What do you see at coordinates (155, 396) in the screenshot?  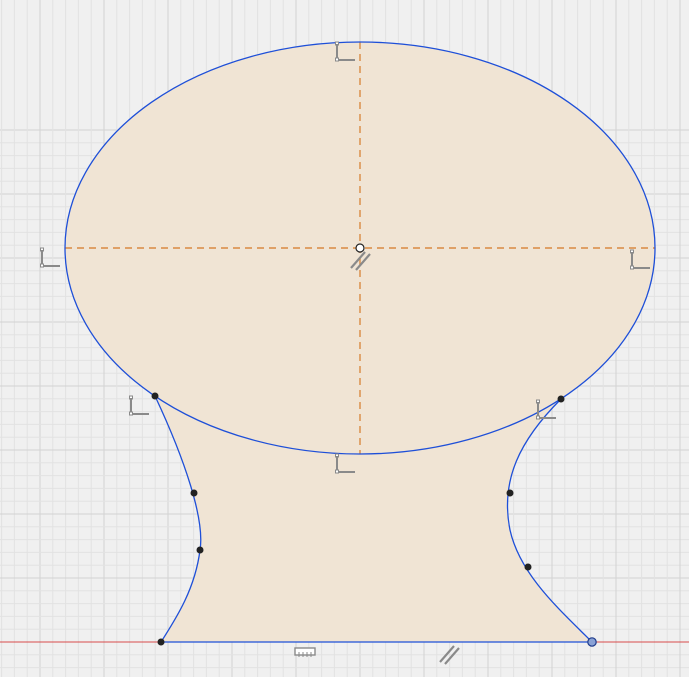 I see `left-spline-start-point` at bounding box center [155, 396].